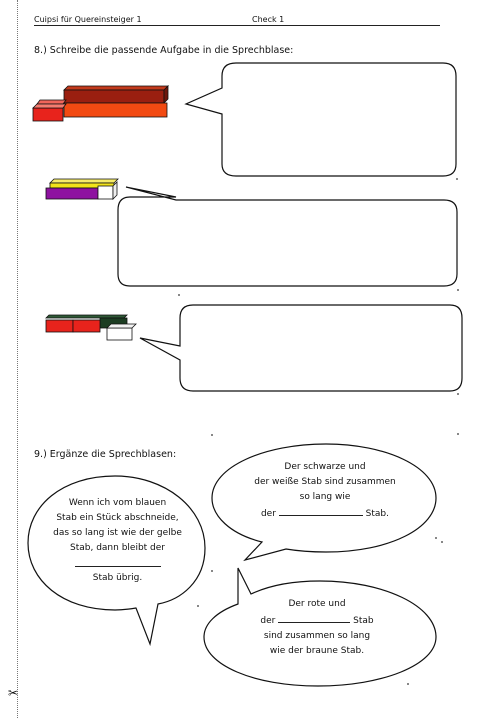 The image size is (478, 718). Describe the element at coordinates (117, 548) in the screenshot. I see `bubble-left-line4: Stab, dann bleibt der` at that location.